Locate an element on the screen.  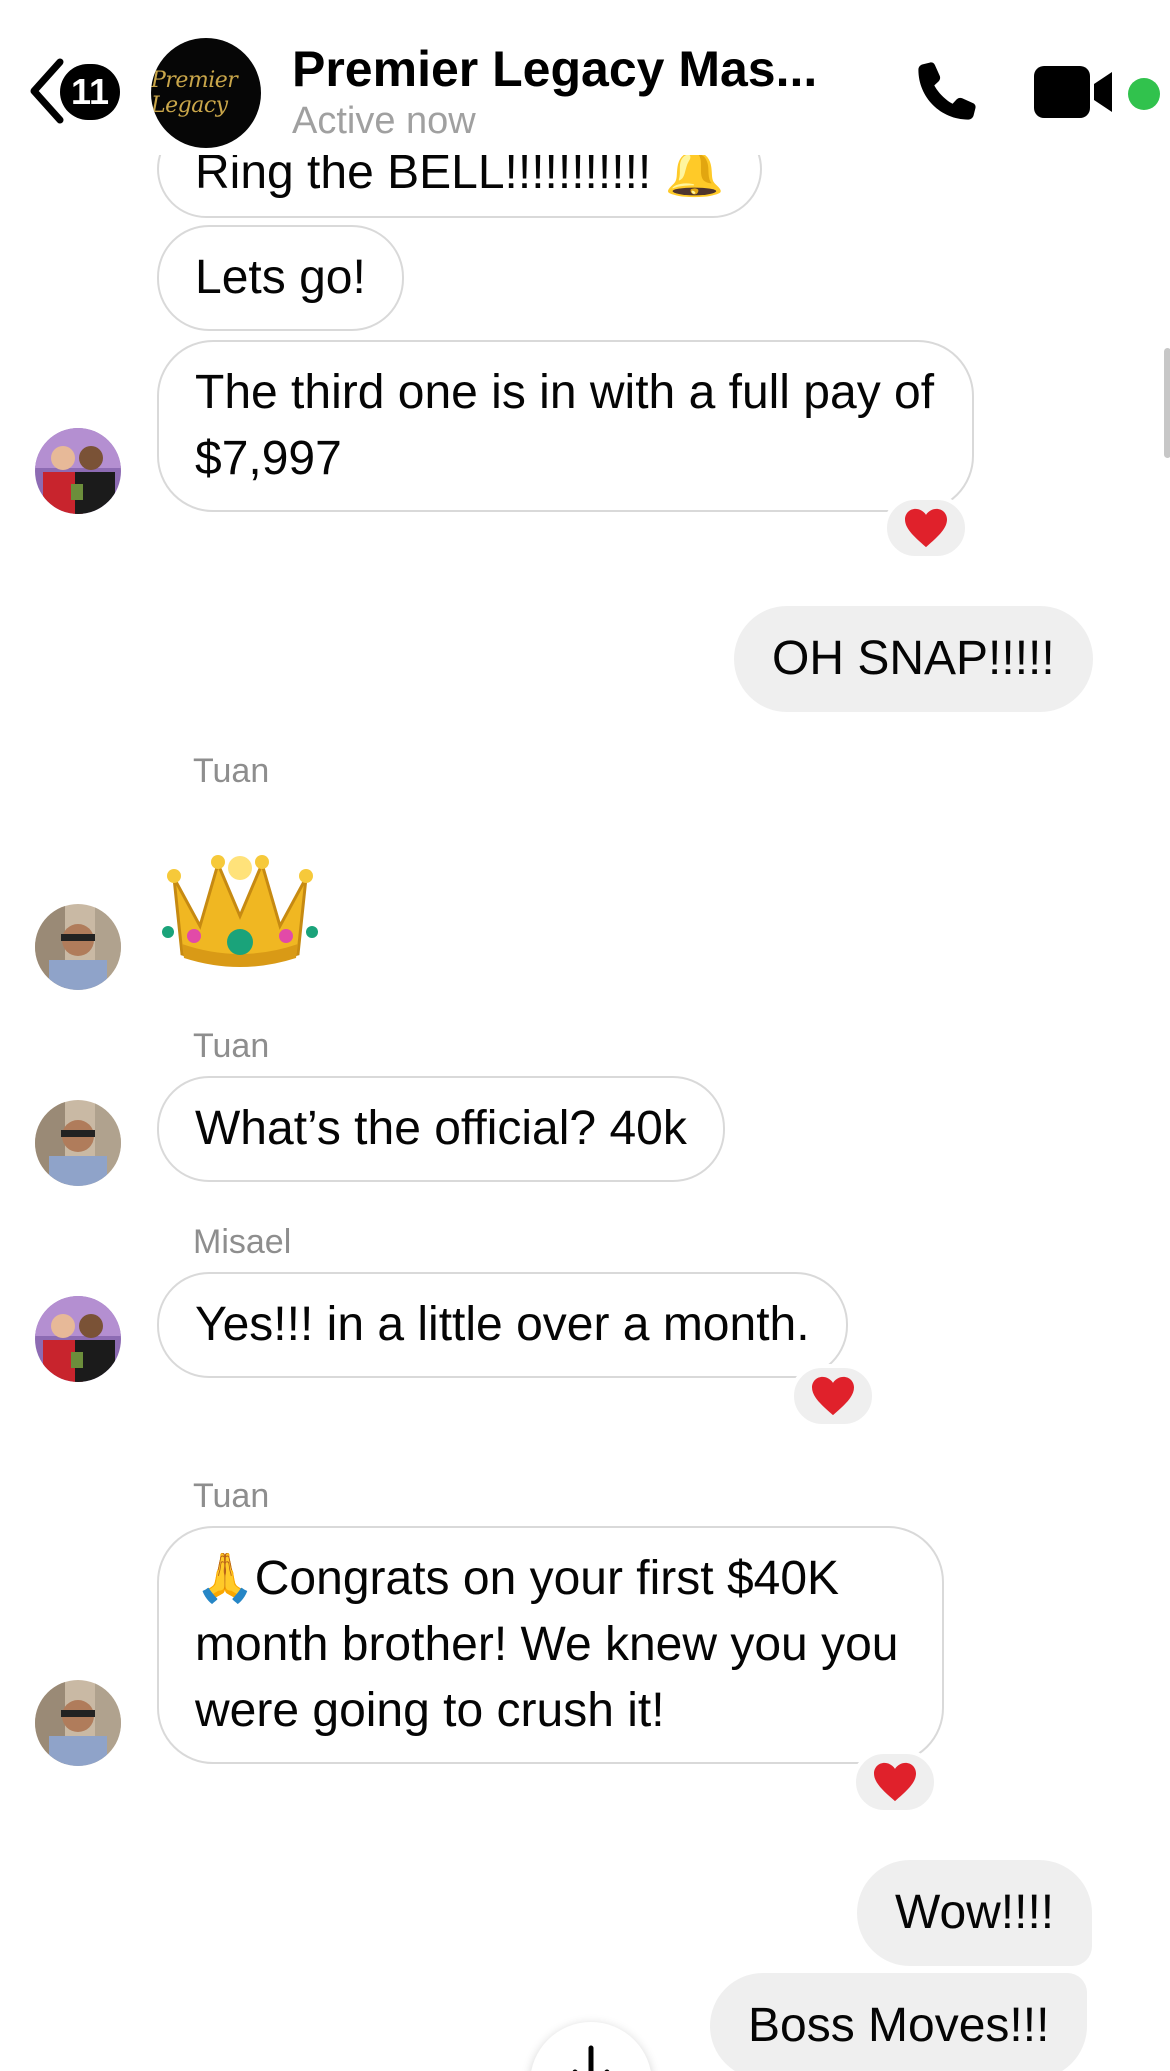
my-message-bubble: OH SNAP!!!!! is located at coordinates (913, 659).